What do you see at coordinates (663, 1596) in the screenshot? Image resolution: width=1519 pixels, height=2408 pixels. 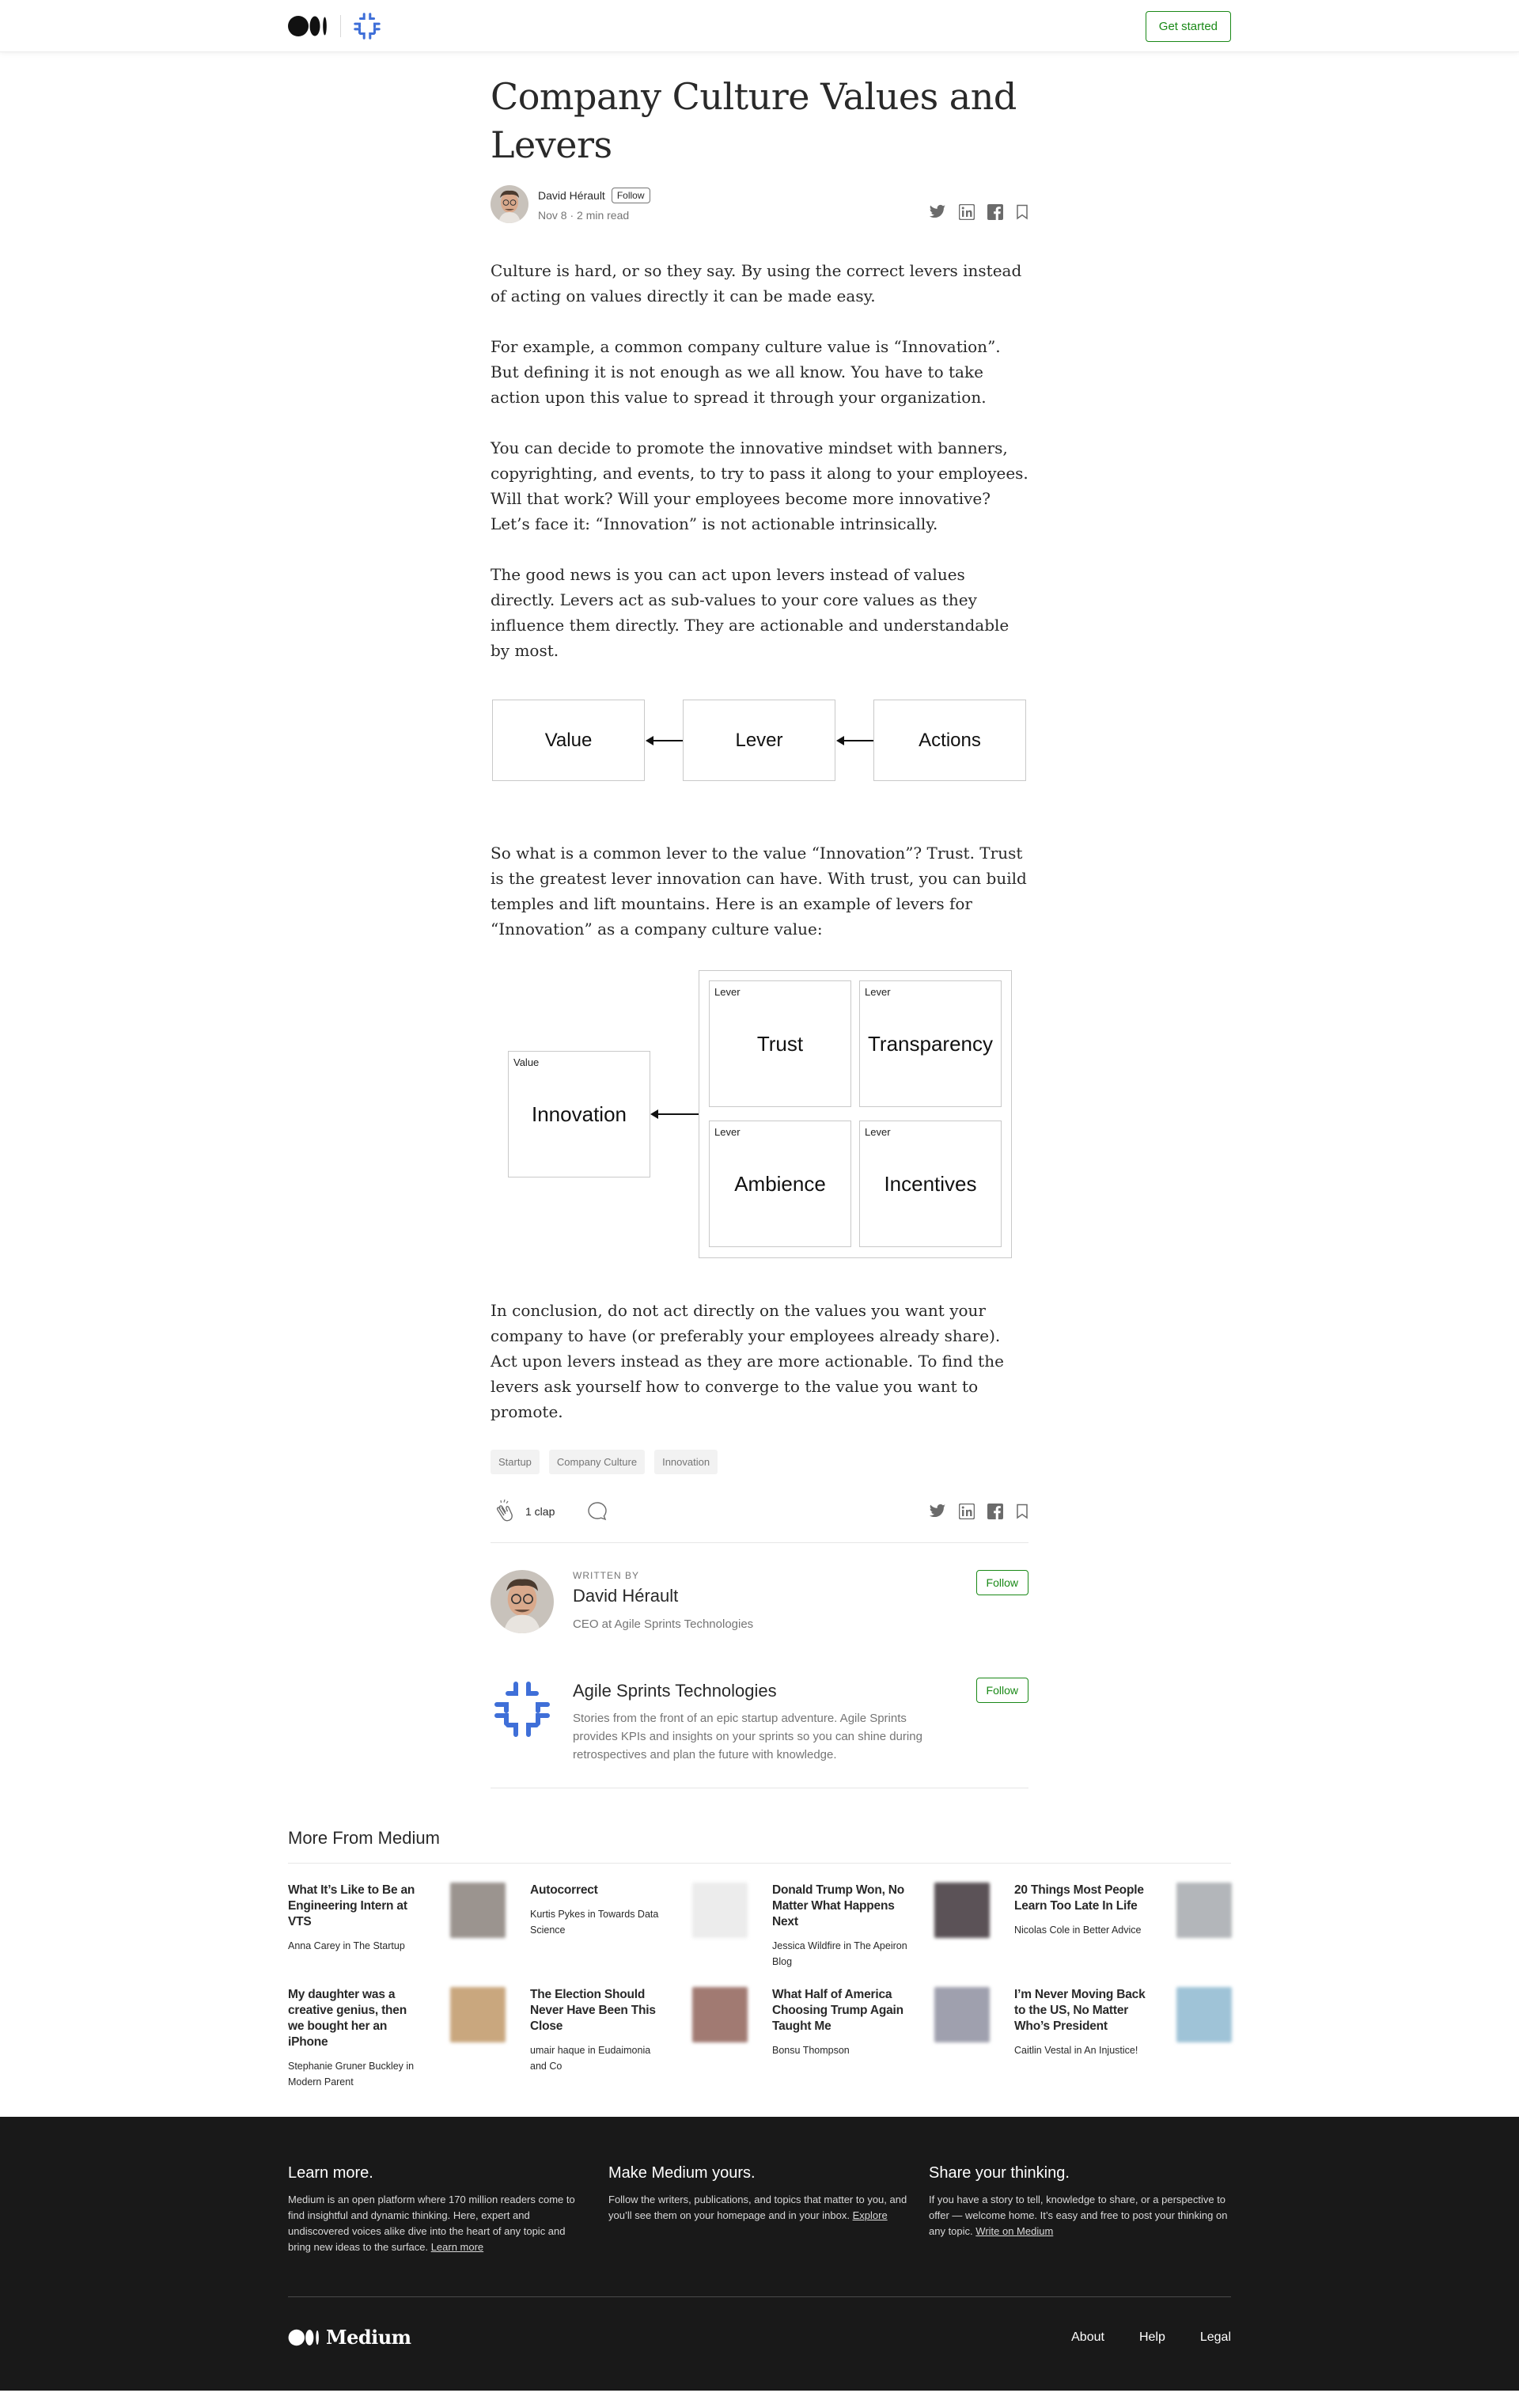 I see `writer-name: David Hérault` at bounding box center [663, 1596].